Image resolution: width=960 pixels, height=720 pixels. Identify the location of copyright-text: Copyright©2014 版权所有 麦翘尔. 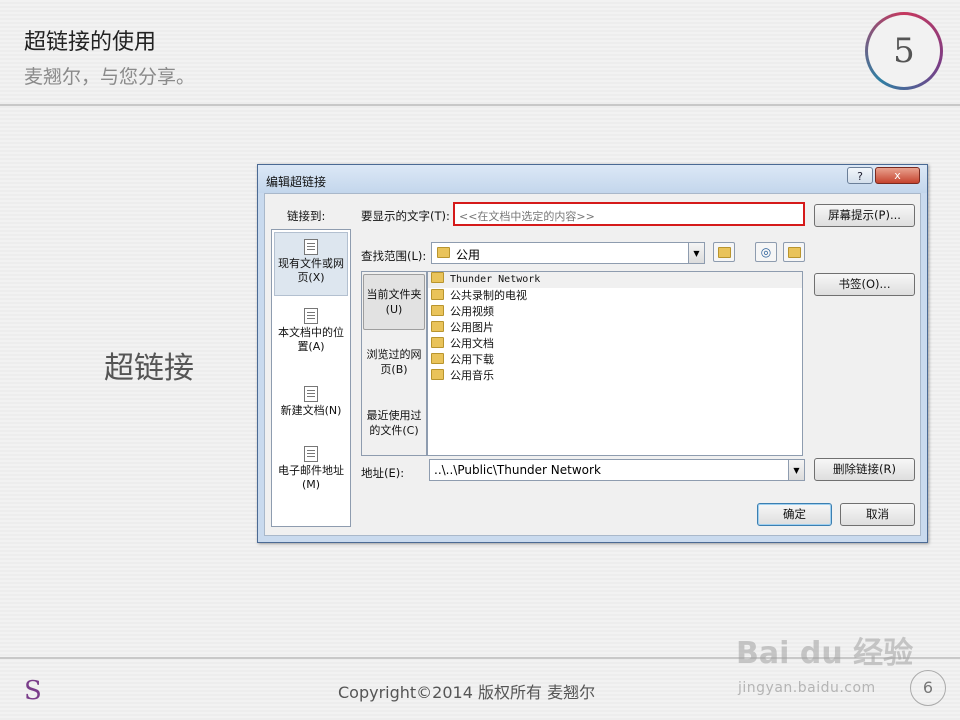
(467, 692).